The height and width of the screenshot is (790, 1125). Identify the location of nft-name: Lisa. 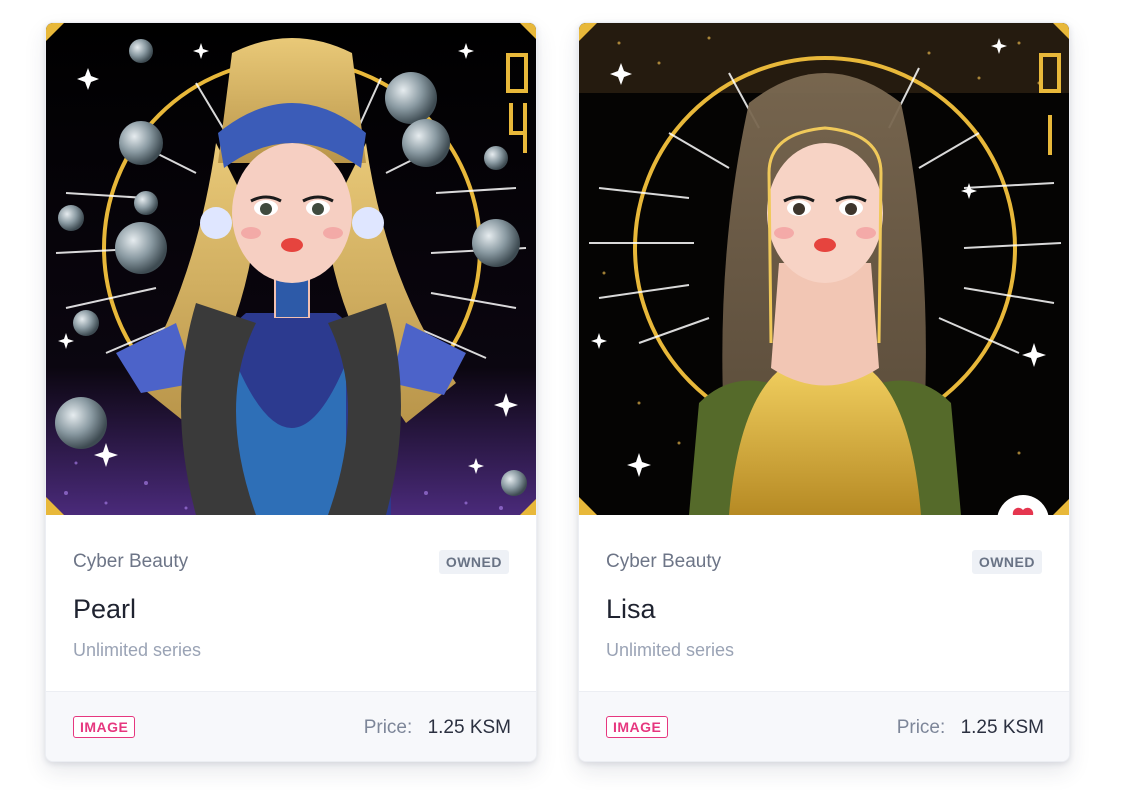
(631, 609).